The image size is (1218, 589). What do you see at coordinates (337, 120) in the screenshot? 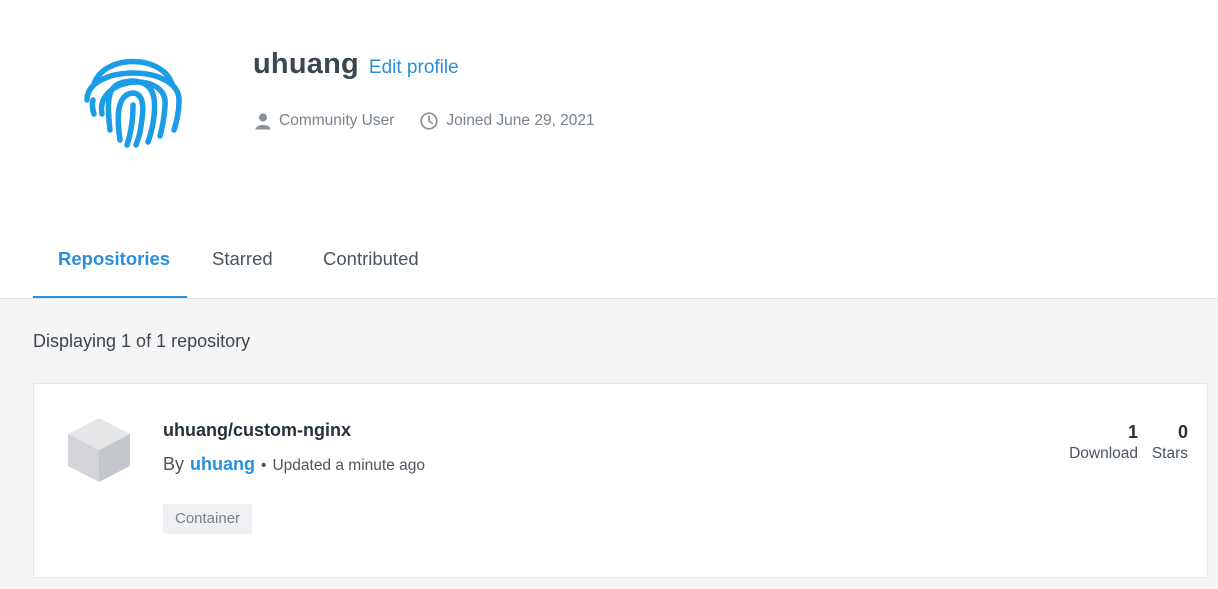
I see `role-text: Community User` at bounding box center [337, 120].